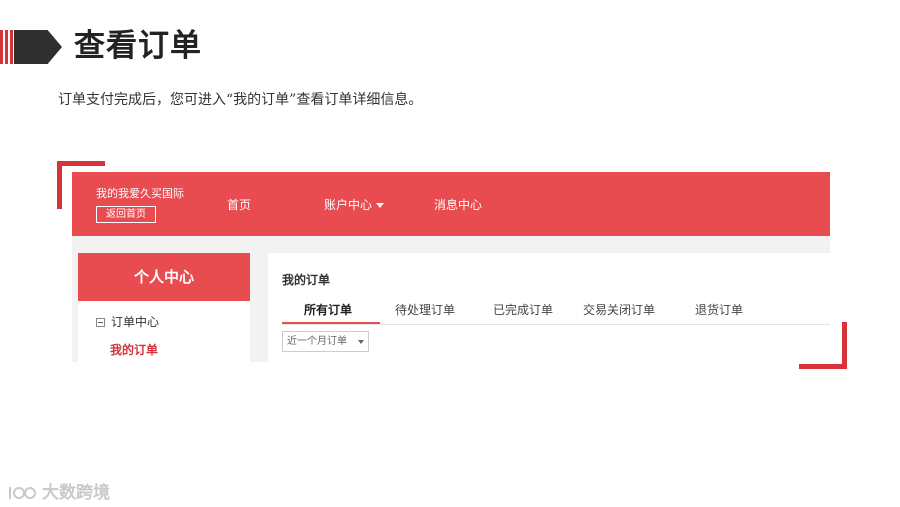 This screenshot has width=900, height=507. What do you see at coordinates (619, 309) in the screenshot?
I see `tab-closed-orders: 交易关闭订单` at bounding box center [619, 309].